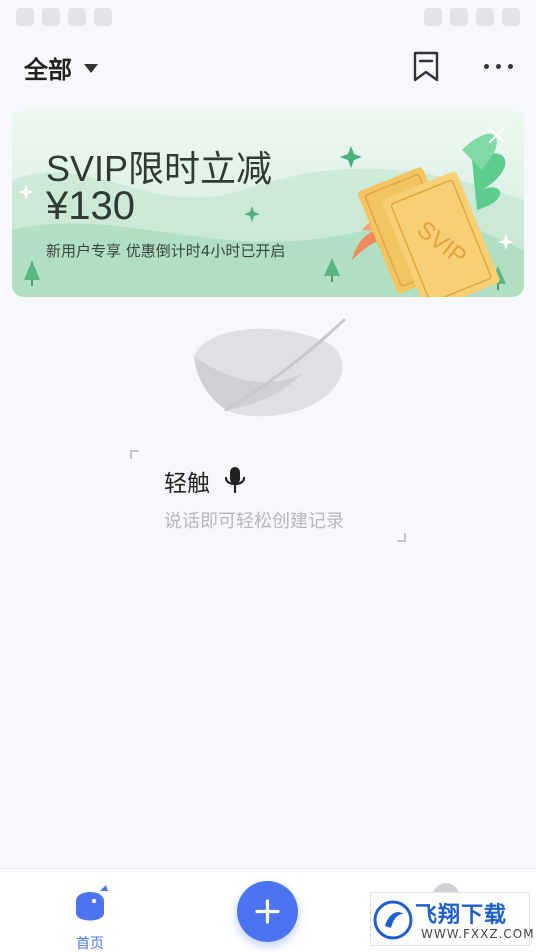  I want to click on nav-home-label: 首页, so click(90, 944).